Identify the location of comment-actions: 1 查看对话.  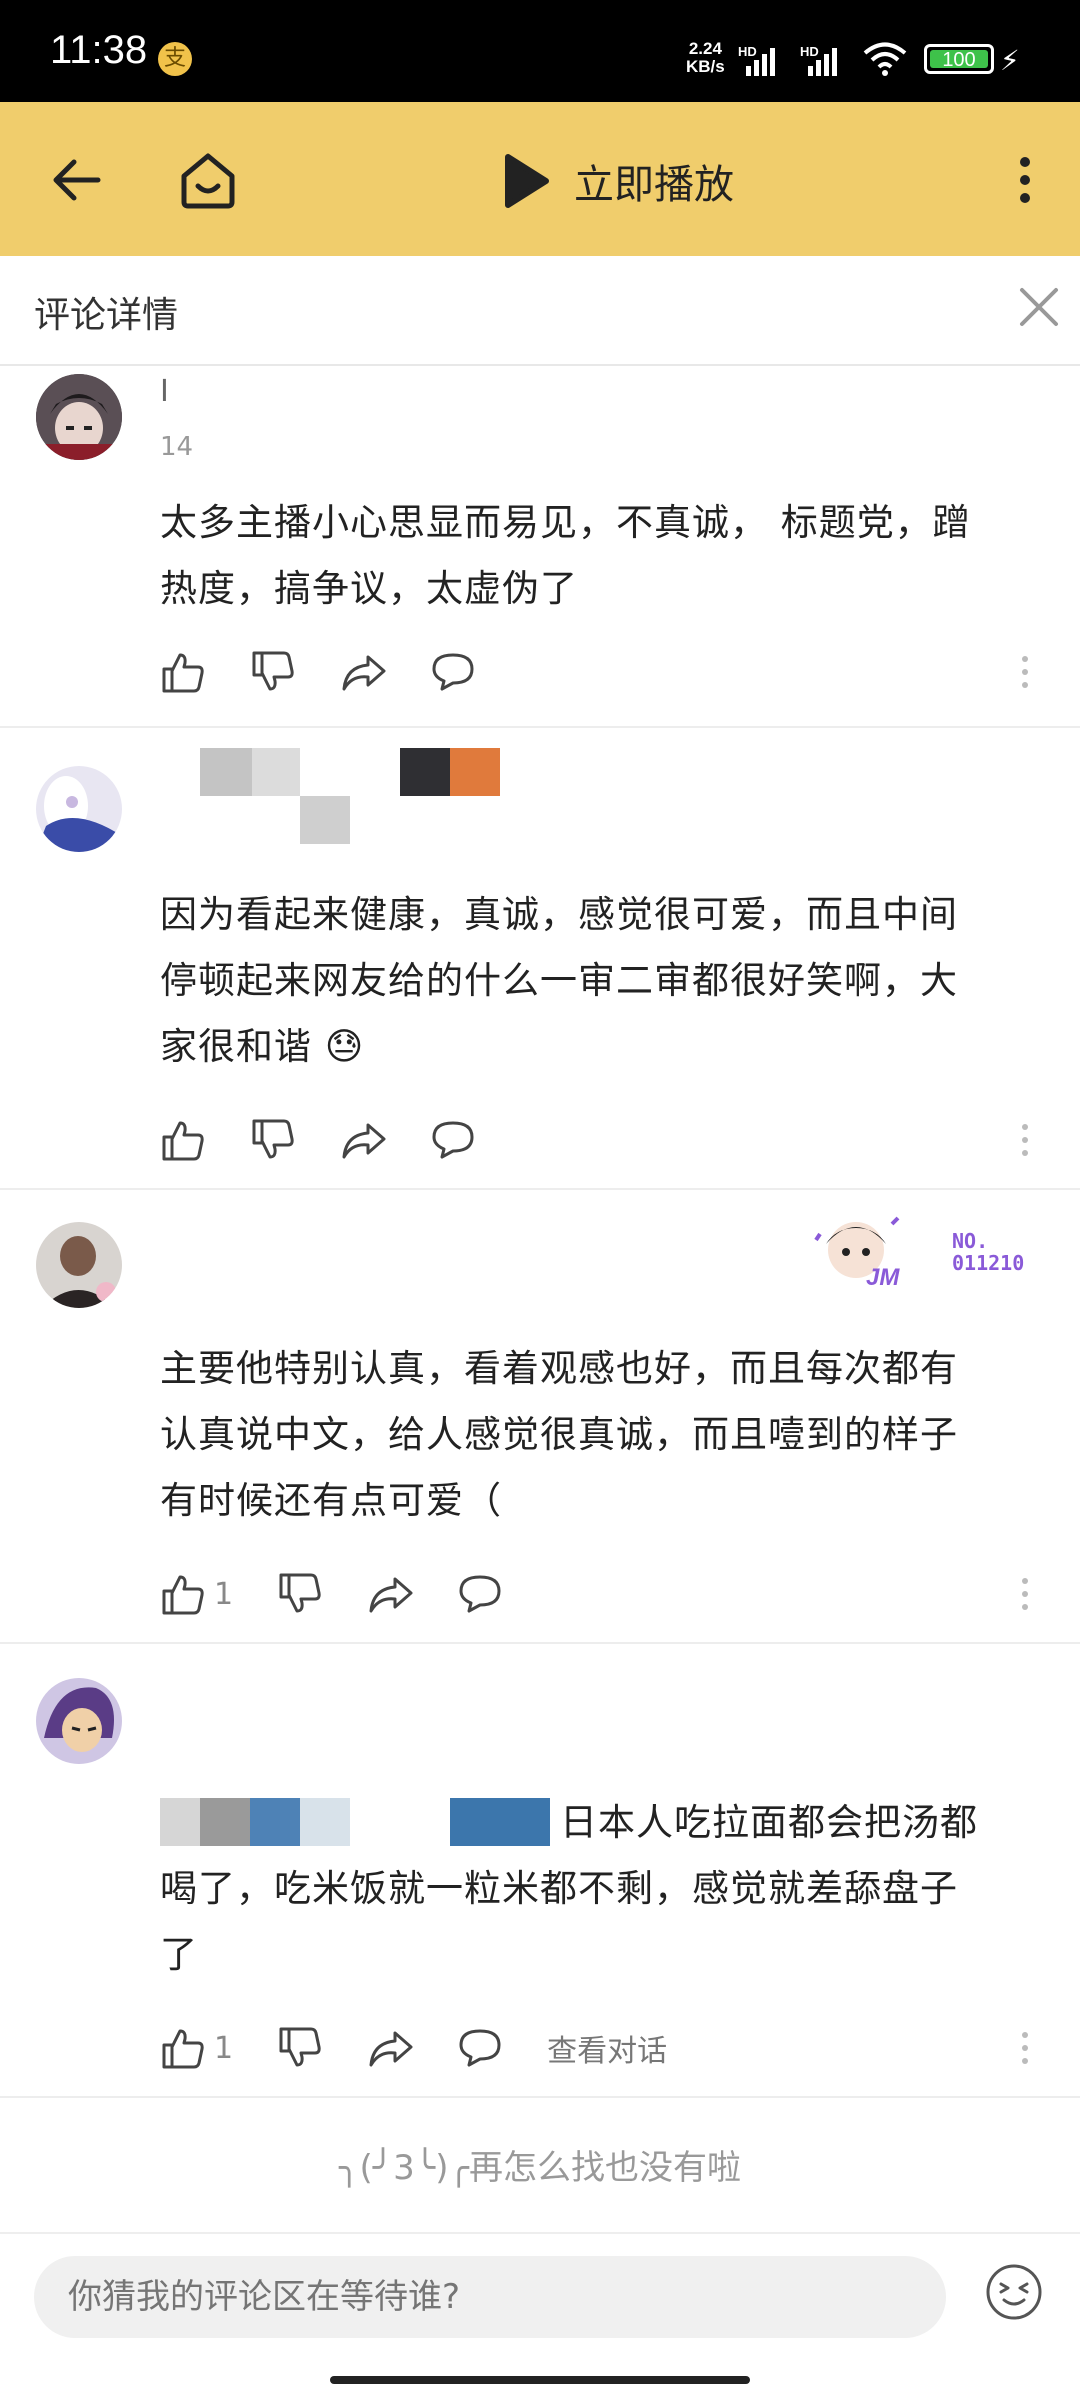
(435, 2048).